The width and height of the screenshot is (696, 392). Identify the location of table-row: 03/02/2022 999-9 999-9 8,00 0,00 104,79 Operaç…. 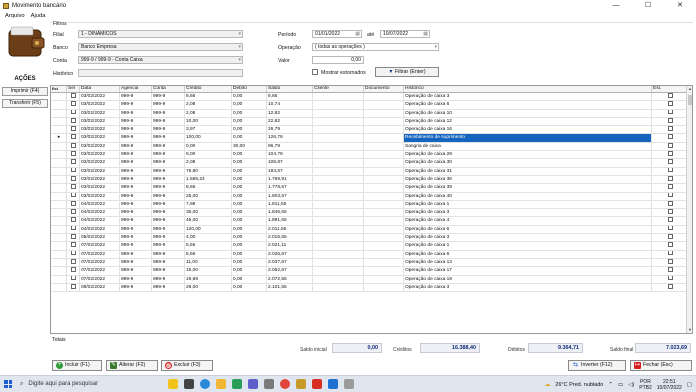
(369, 155).